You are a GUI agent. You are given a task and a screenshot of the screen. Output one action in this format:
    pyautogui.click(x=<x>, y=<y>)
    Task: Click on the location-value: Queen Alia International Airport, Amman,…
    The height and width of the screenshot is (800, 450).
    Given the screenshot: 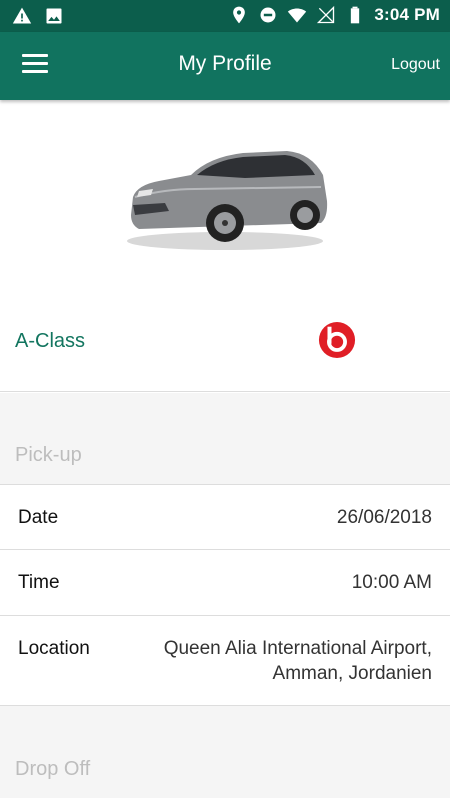 What is the action you would take?
    pyautogui.click(x=297, y=661)
    